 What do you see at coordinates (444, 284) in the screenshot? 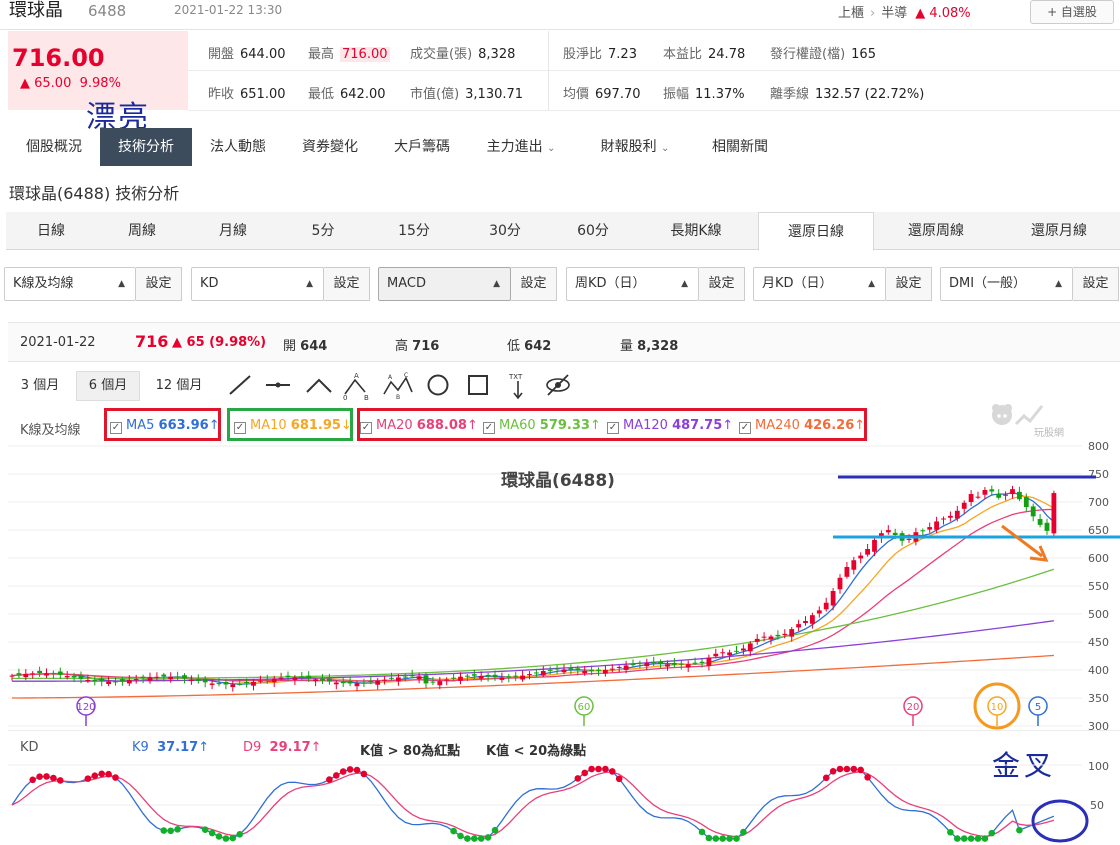
I see `indicator-select-3: MACD ▲` at bounding box center [444, 284].